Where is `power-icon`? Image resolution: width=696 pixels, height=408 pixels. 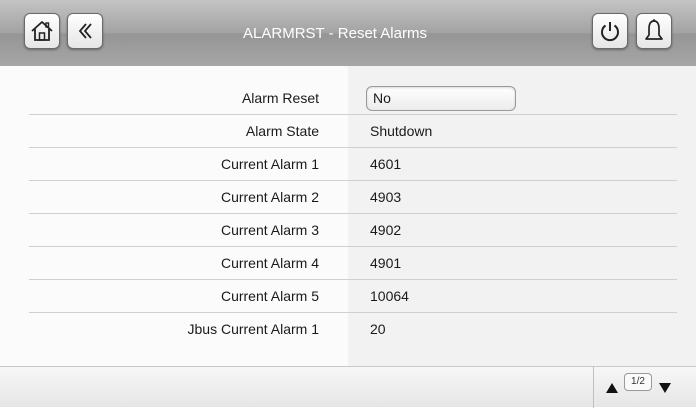 power-icon is located at coordinates (610, 32).